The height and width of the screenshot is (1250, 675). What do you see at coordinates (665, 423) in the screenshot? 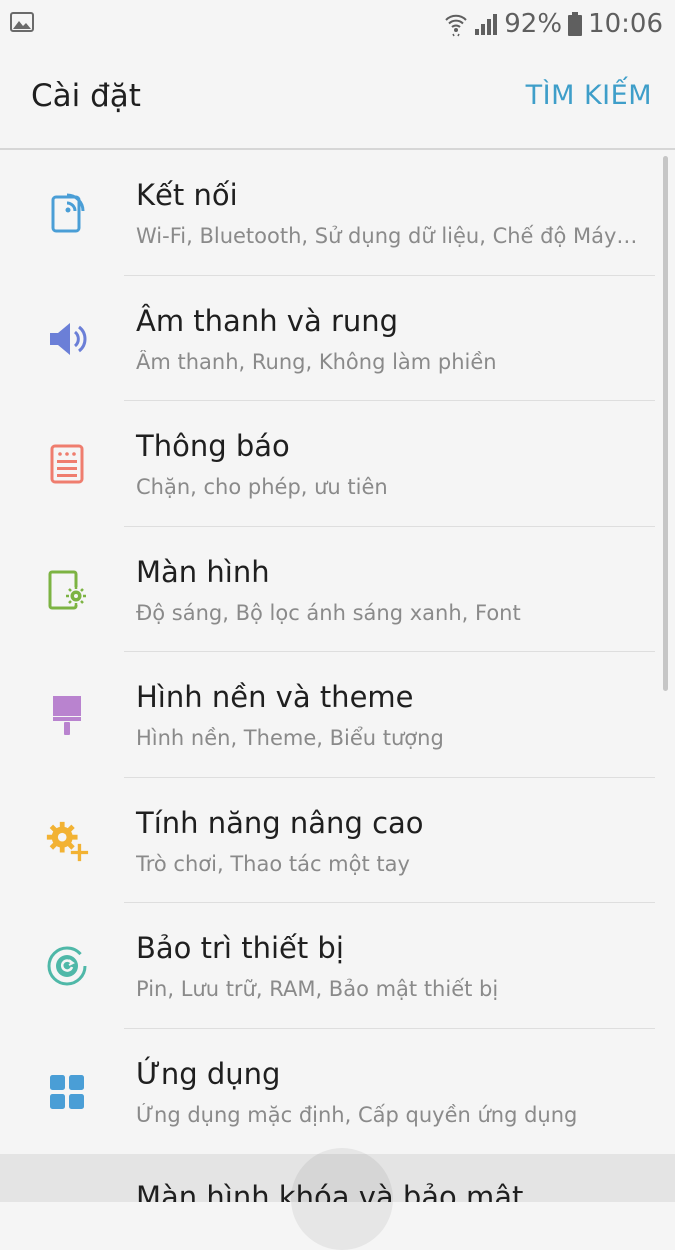
I see `scrollbar` at bounding box center [665, 423].